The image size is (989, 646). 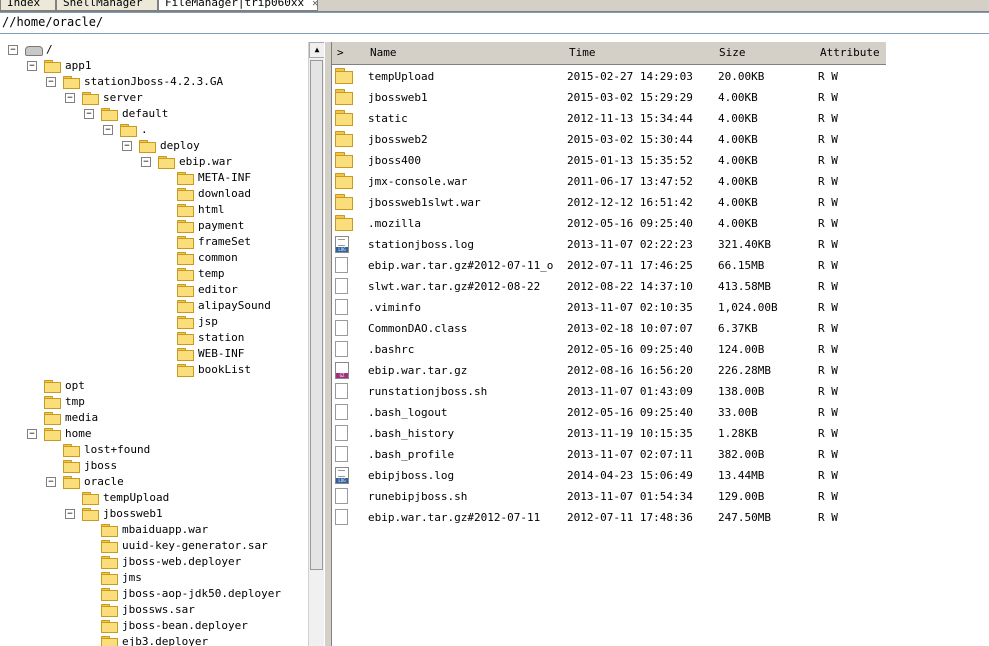 I want to click on tree-node: media, so click(x=167, y=418).